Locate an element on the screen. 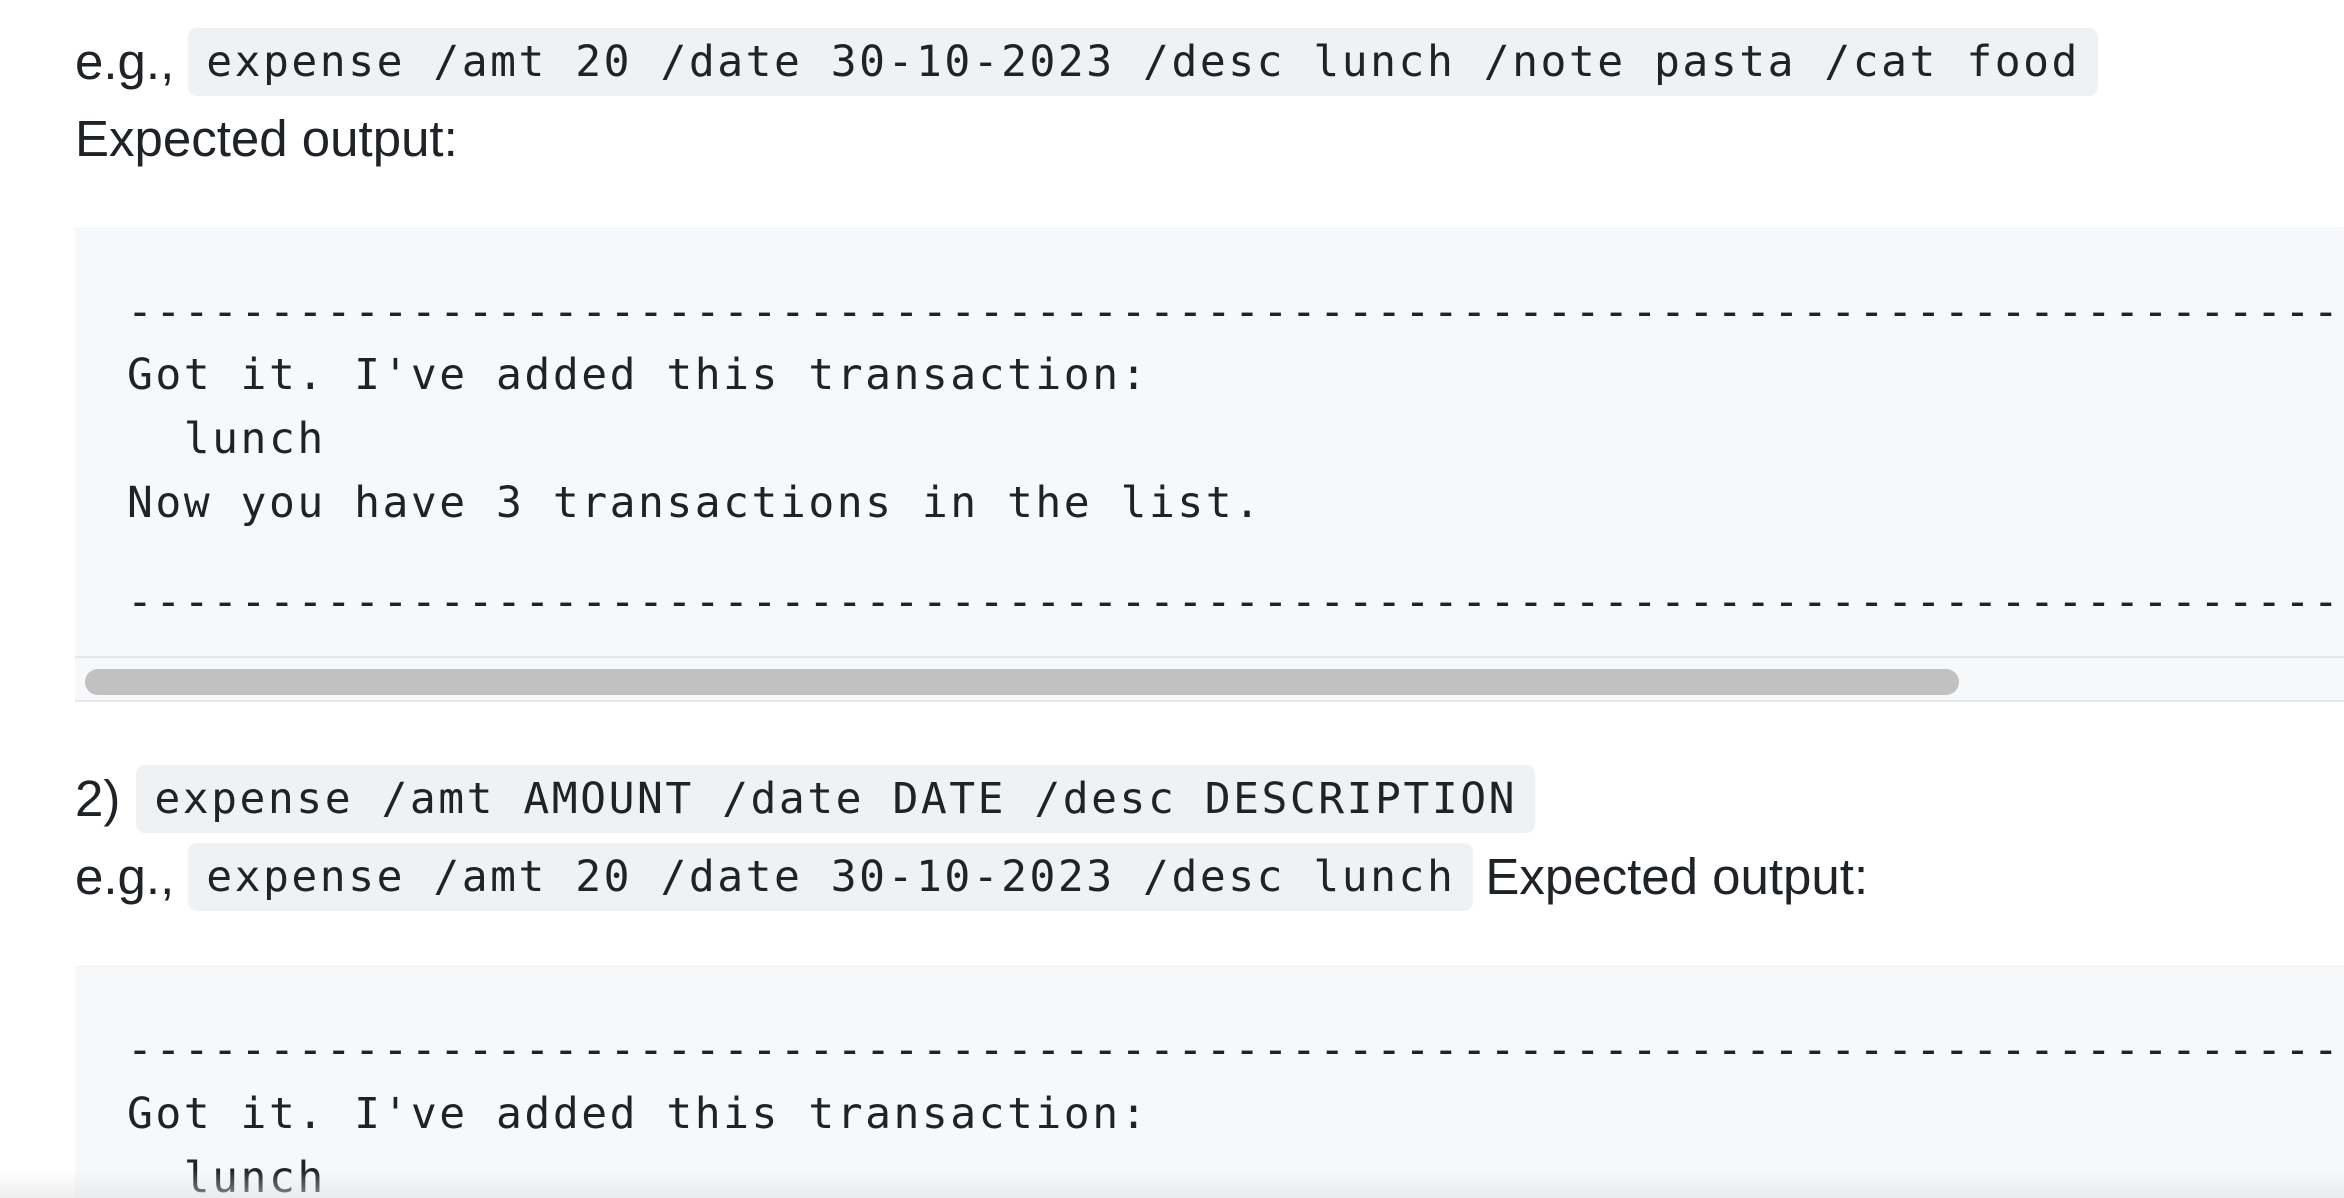 Image resolution: width=2344 pixels, height=1198 pixels. bottom-edge-shadow is located at coordinates (1172, 1184).